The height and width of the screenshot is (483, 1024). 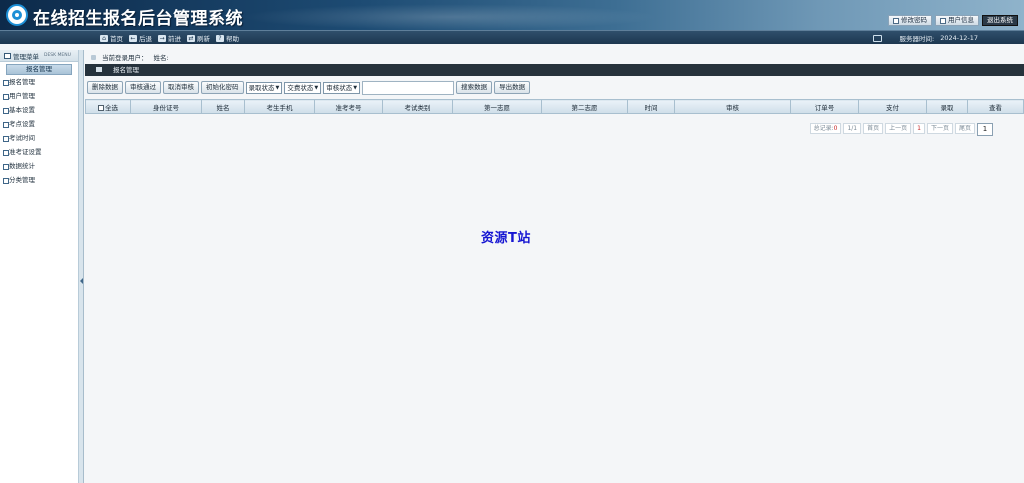 I want to click on header-decoration, so click(x=450, y=17).